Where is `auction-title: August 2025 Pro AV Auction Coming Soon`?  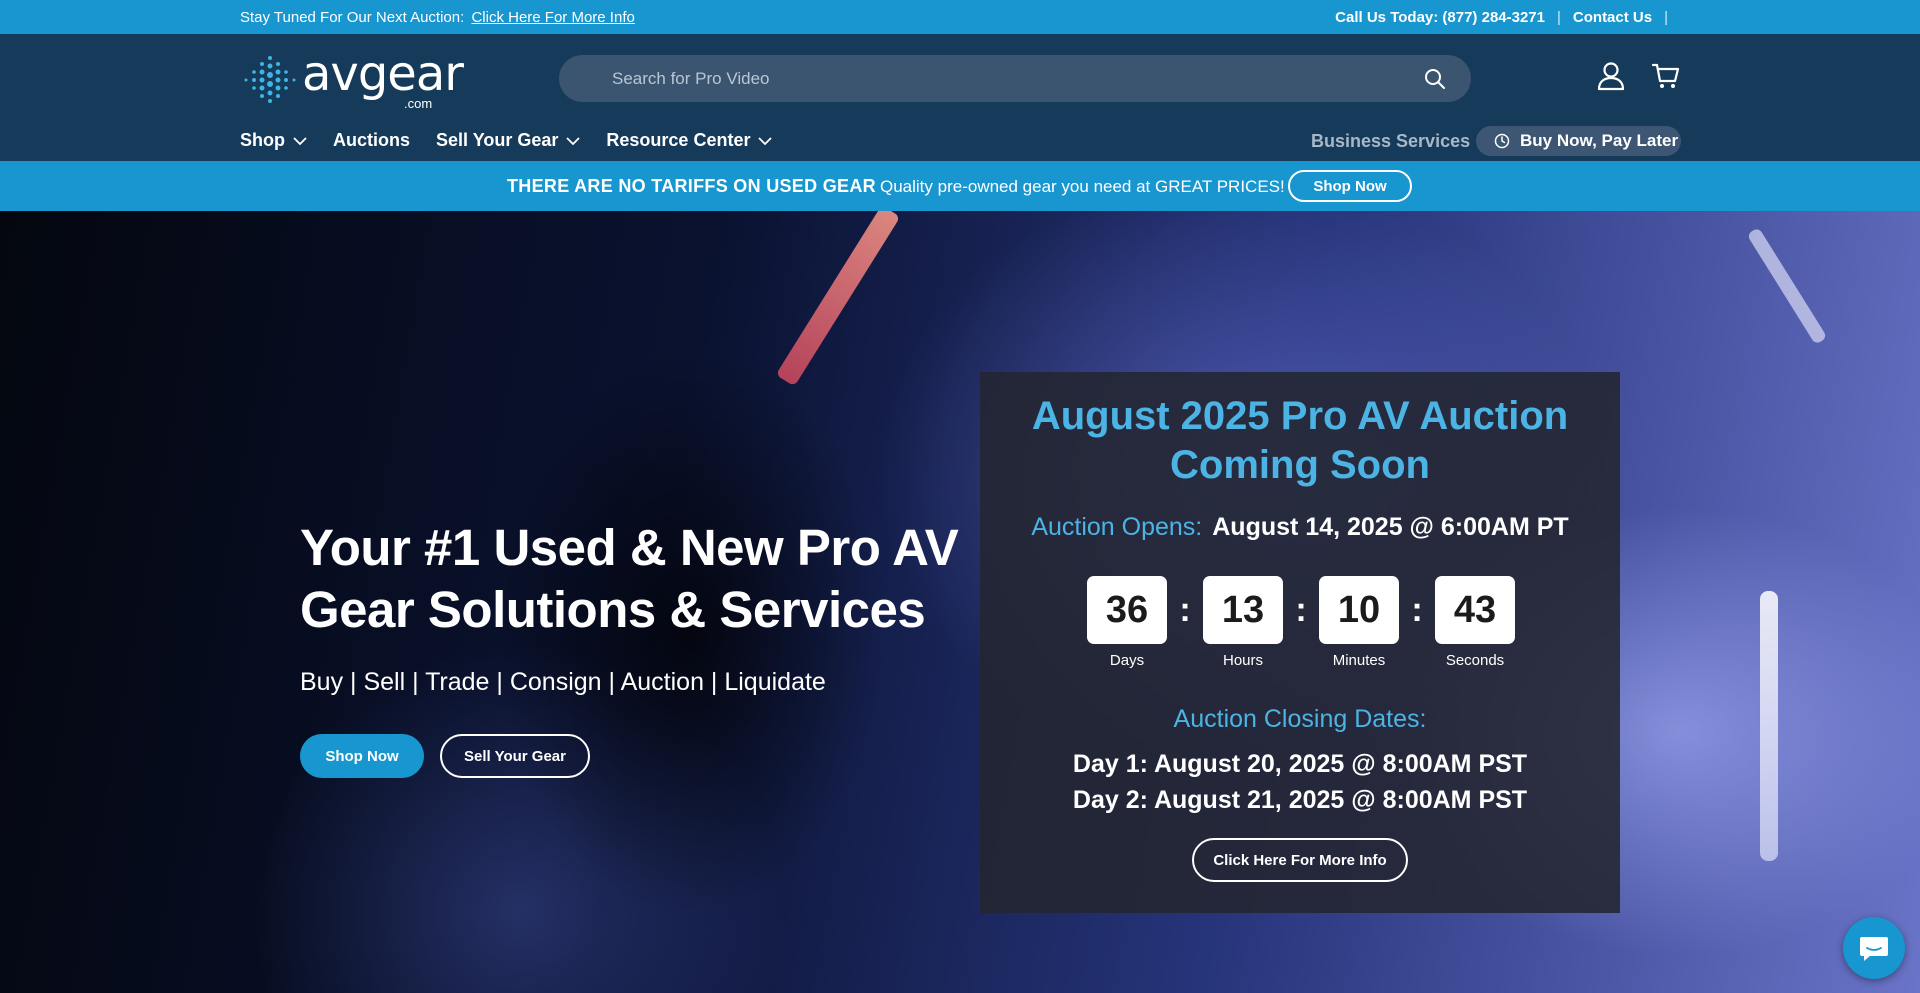 auction-title: August 2025 Pro AV Auction Coming Soon is located at coordinates (1300, 440).